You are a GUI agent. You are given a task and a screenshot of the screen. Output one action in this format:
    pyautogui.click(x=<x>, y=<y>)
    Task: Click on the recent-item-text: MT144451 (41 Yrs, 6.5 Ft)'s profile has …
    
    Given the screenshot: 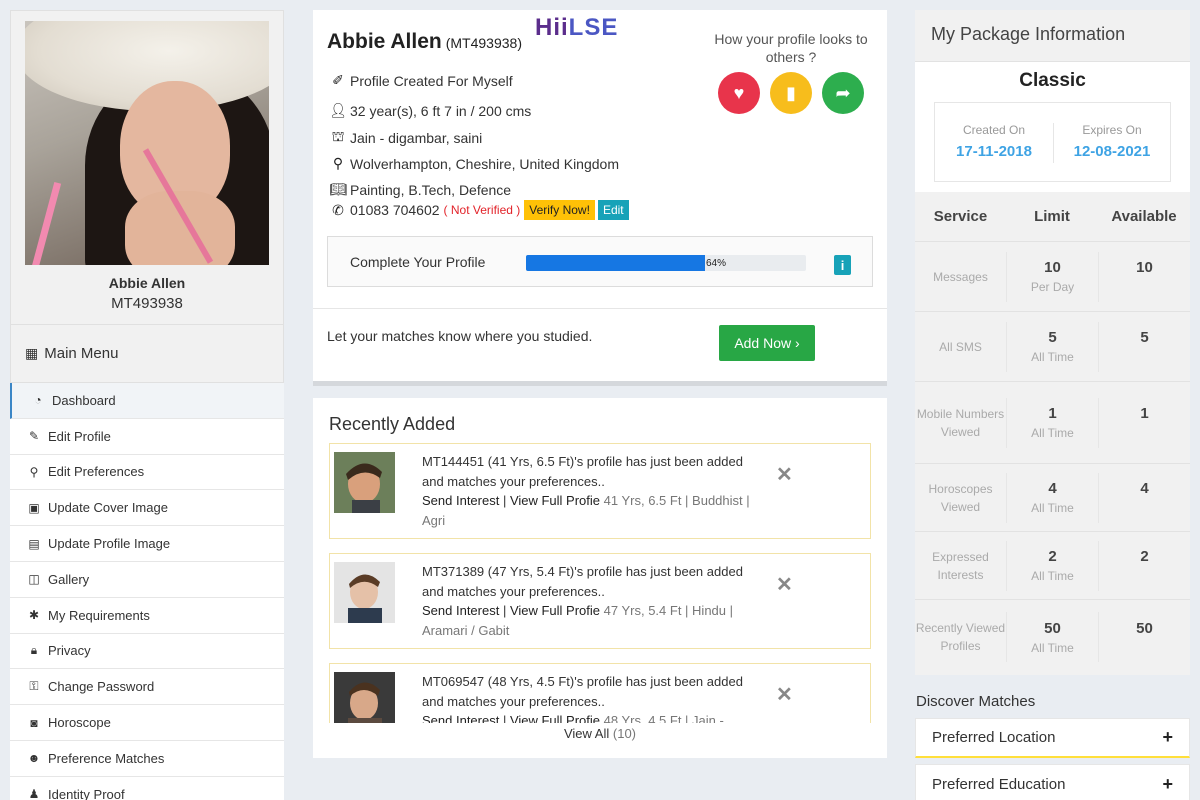 What is the action you would take?
    pyautogui.click(x=586, y=491)
    